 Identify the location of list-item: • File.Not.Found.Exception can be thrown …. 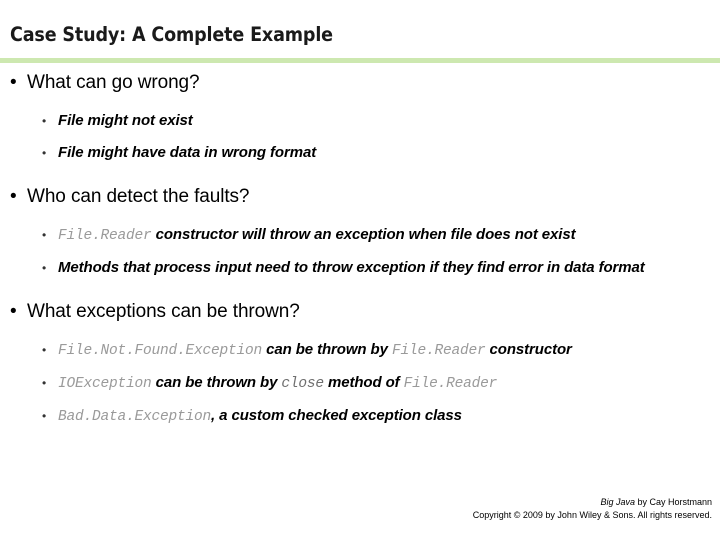
(360, 350).